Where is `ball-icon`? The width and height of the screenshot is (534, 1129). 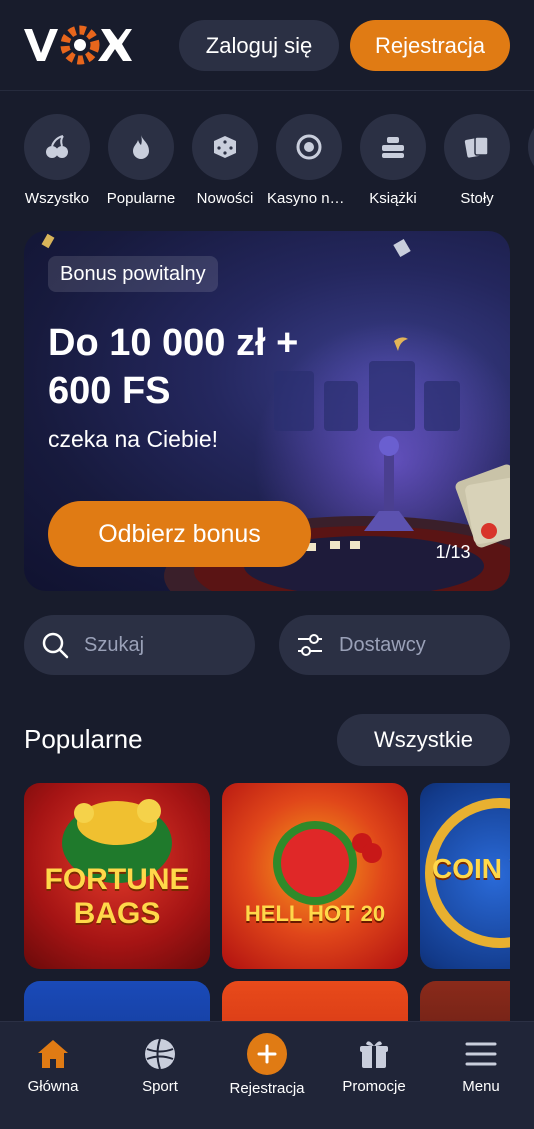 ball-icon is located at coordinates (160, 1054).